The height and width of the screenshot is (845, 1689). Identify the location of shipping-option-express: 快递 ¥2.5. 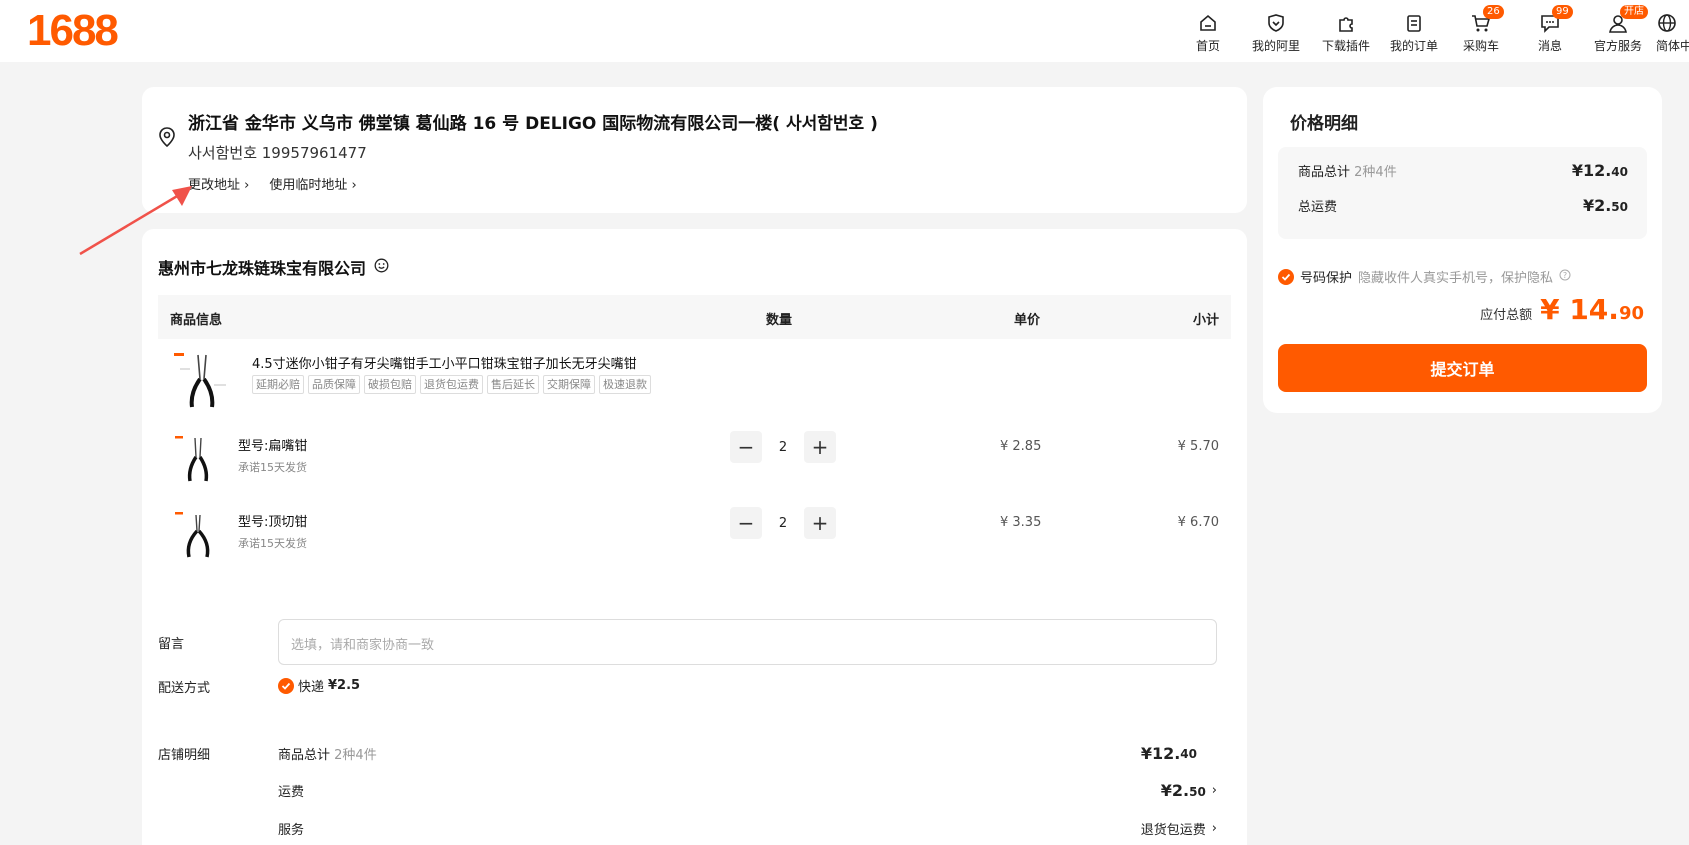
(319, 685).